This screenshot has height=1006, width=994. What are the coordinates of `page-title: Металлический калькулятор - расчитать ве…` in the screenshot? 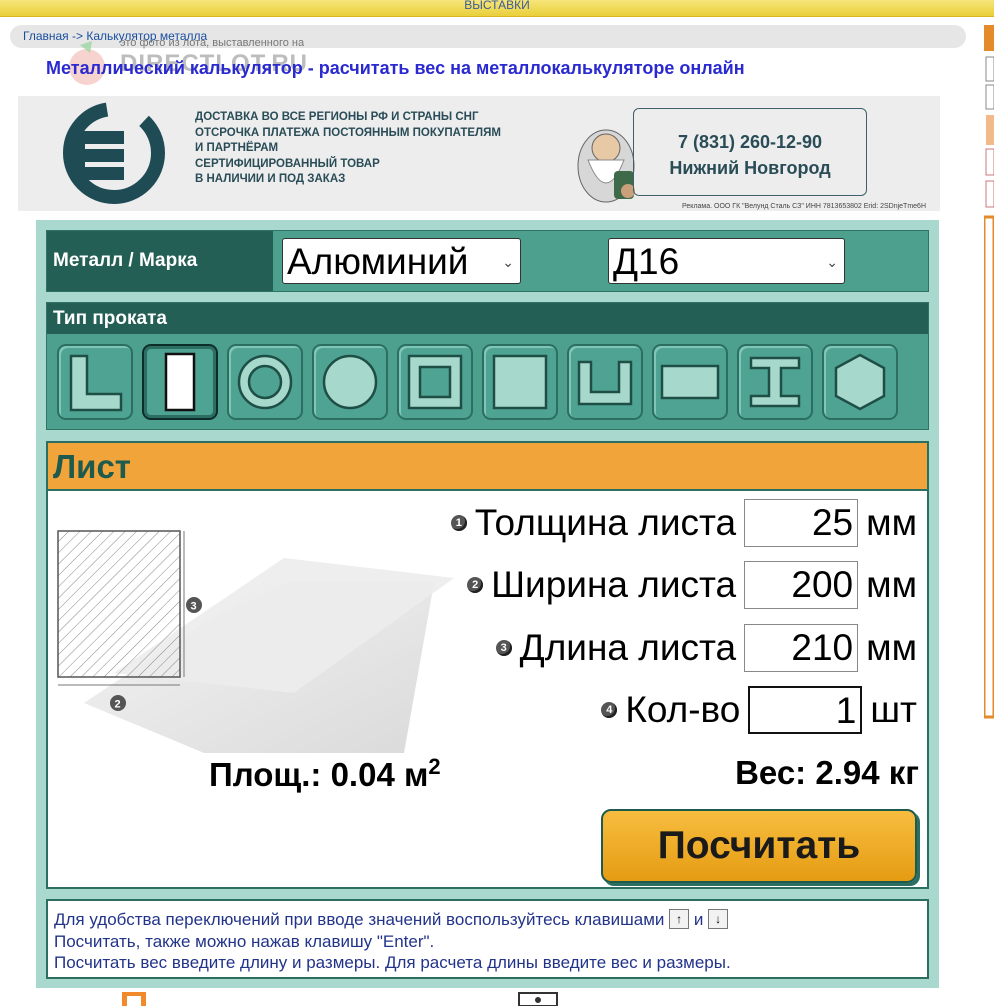 It's located at (395, 68).